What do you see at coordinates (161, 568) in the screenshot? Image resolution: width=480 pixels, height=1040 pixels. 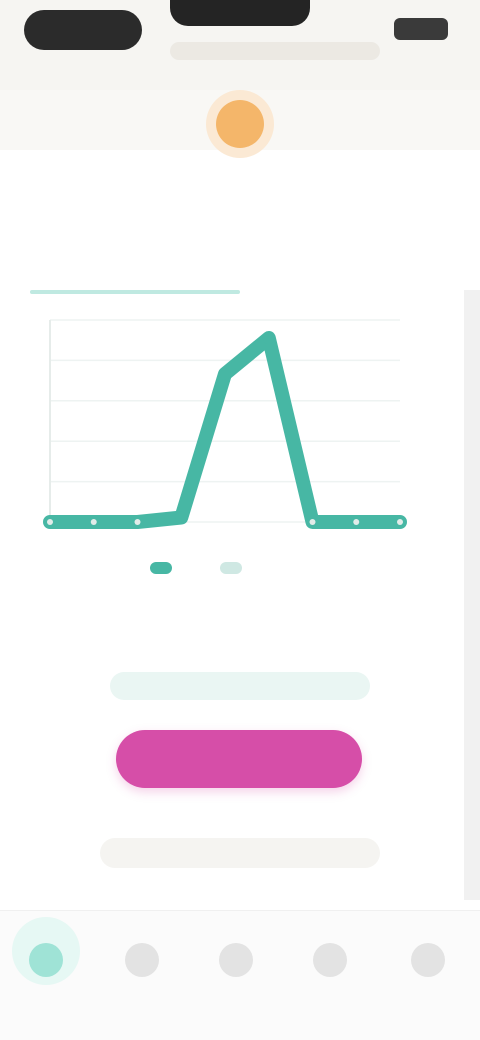 I see `legend-swatch-primary` at bounding box center [161, 568].